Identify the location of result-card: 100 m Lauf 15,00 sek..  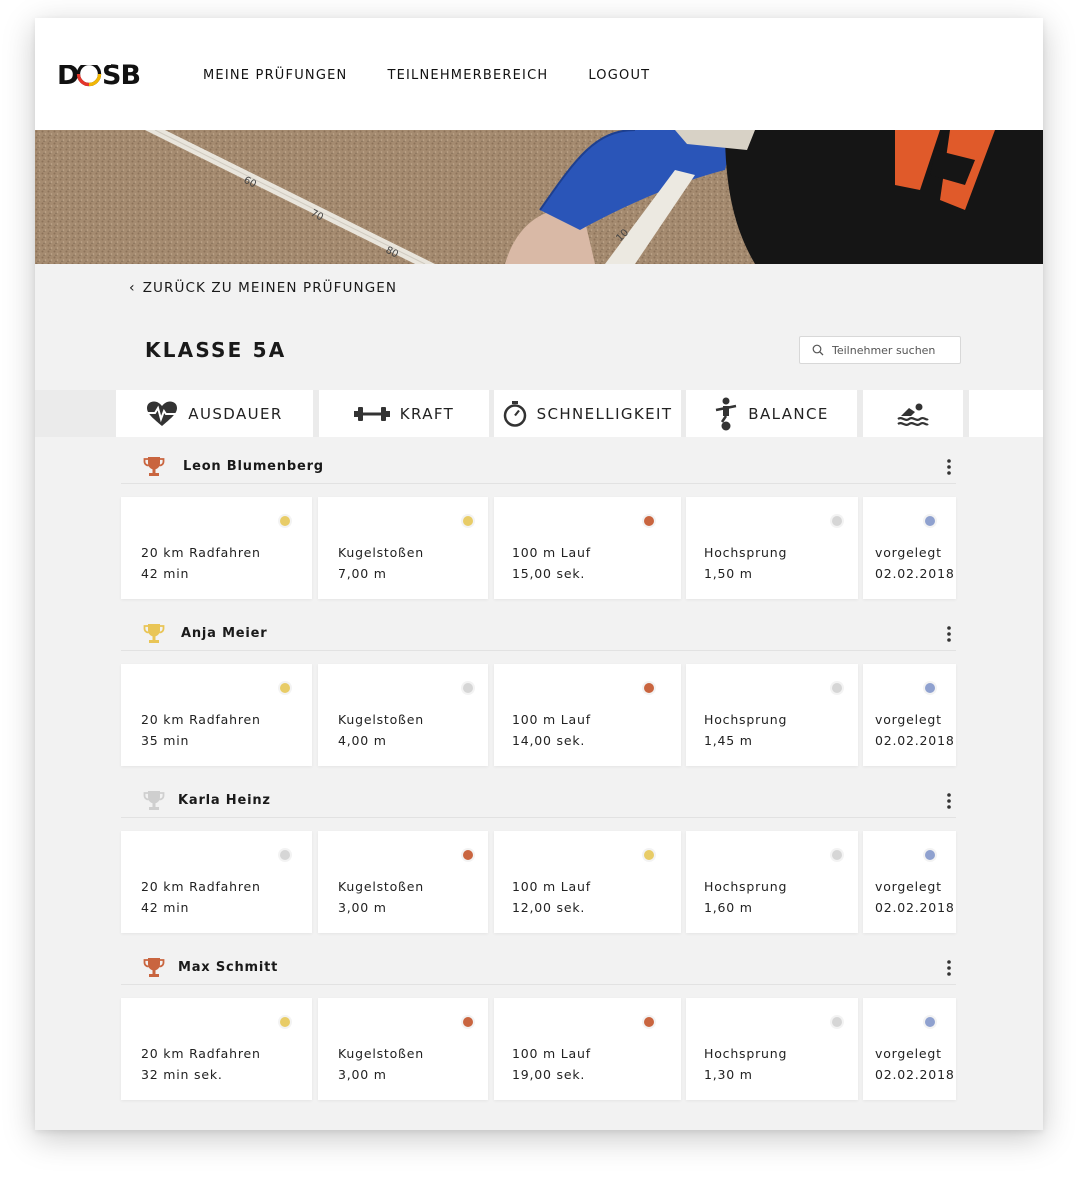
(587, 548).